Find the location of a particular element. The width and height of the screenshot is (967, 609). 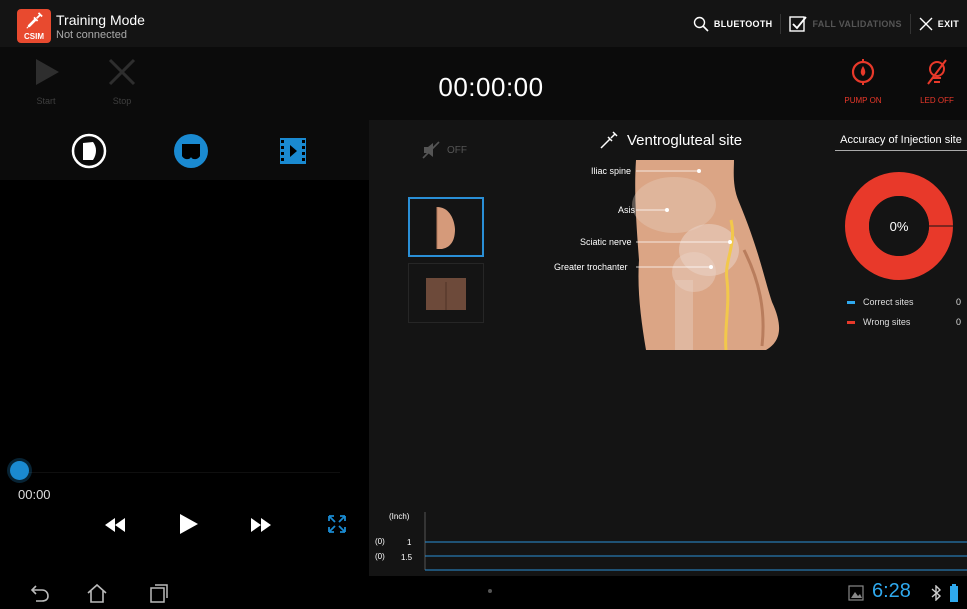

connection-status: Not connected is located at coordinates (91, 35).